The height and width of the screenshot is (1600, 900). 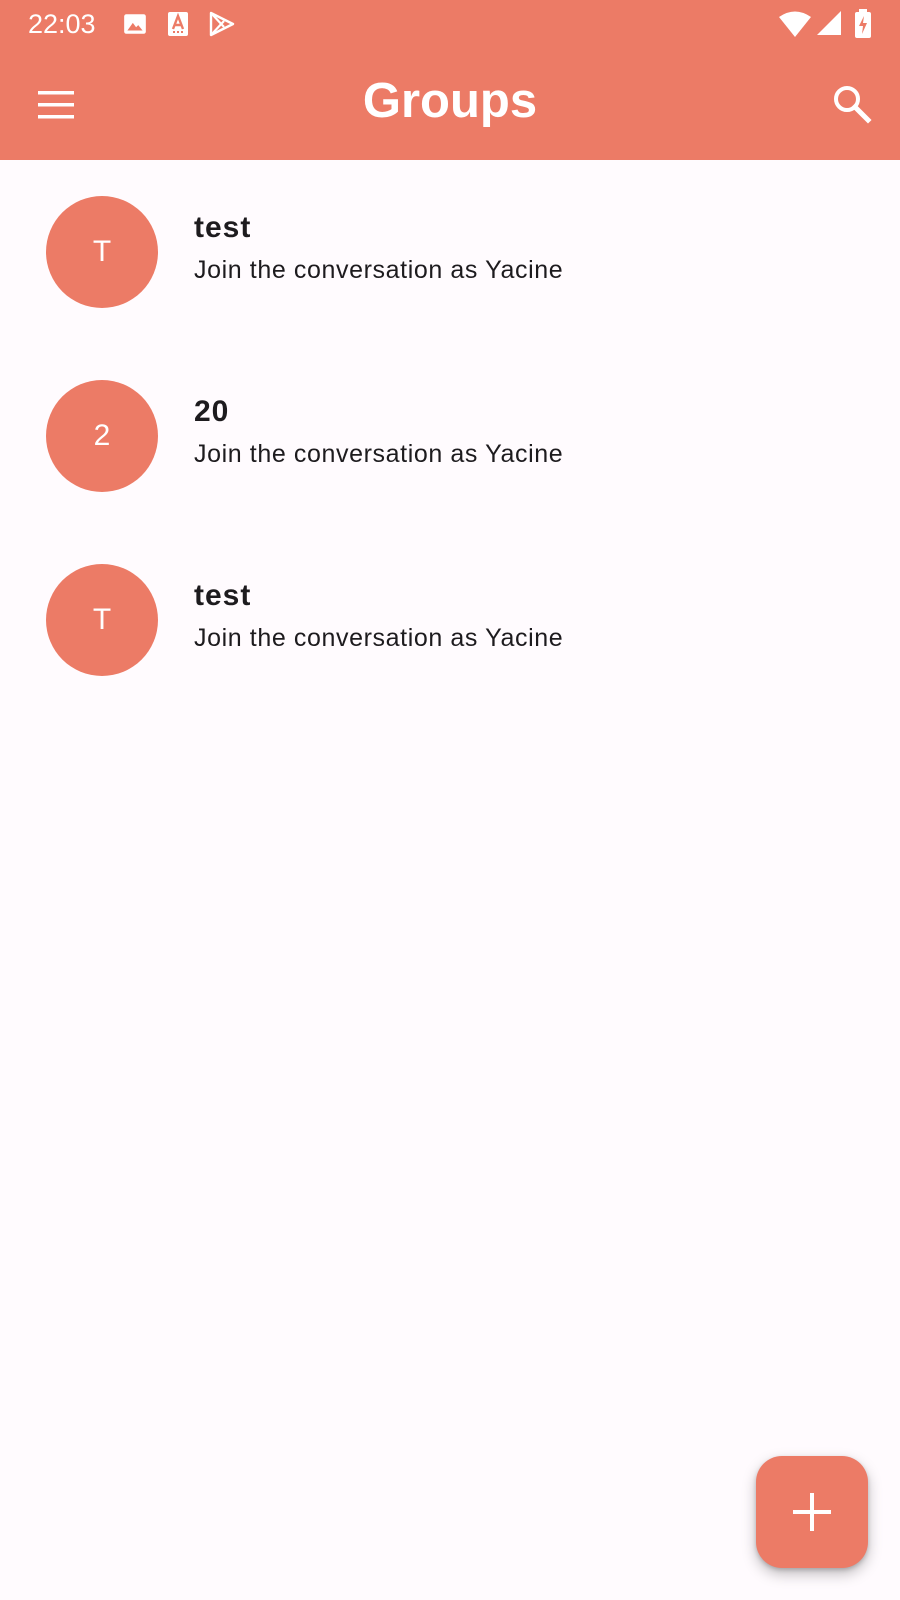 What do you see at coordinates (62, 24) in the screenshot?
I see `status-time: 22:03` at bounding box center [62, 24].